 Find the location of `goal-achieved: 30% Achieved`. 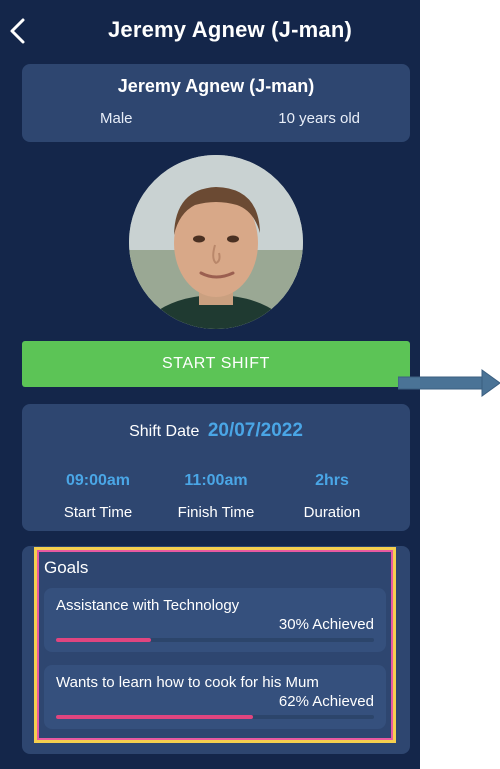

goal-achieved: 30% Achieved is located at coordinates (326, 624).